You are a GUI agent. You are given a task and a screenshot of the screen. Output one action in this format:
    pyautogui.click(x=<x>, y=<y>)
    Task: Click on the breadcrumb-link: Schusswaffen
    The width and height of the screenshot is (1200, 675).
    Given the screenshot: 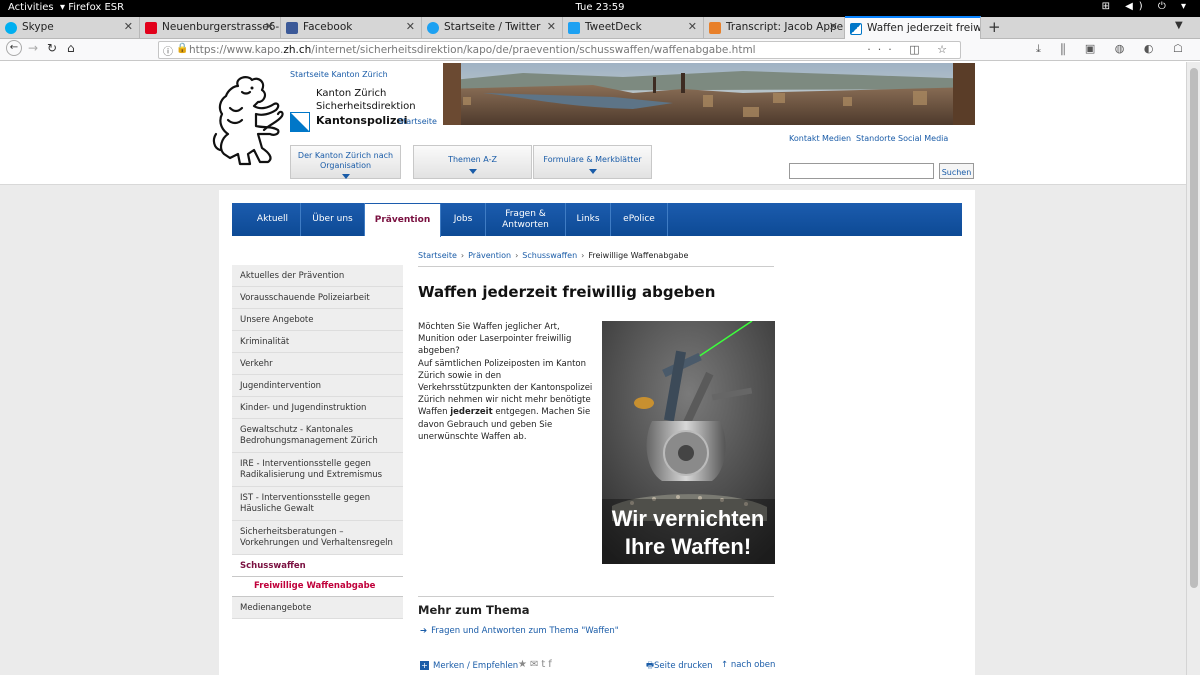 What is the action you would take?
    pyautogui.click(x=549, y=255)
    